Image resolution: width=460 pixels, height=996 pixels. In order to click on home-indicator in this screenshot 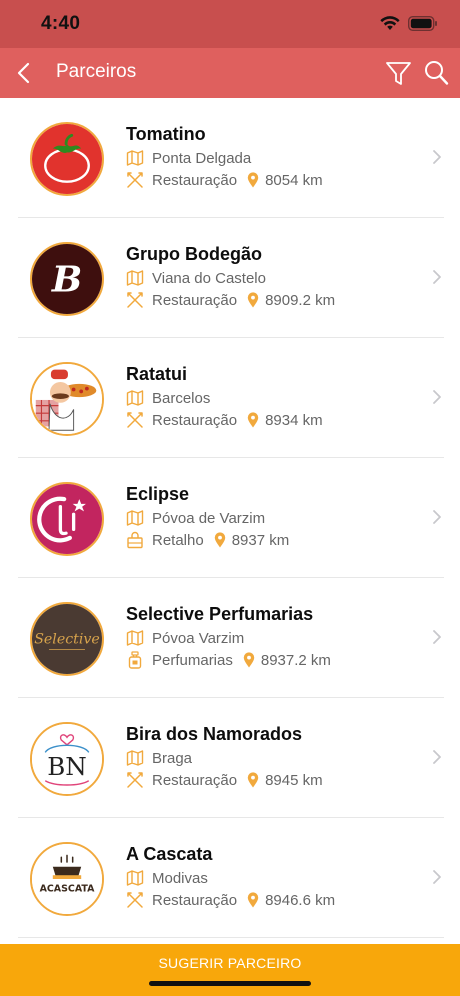, I will do `click(230, 983)`.